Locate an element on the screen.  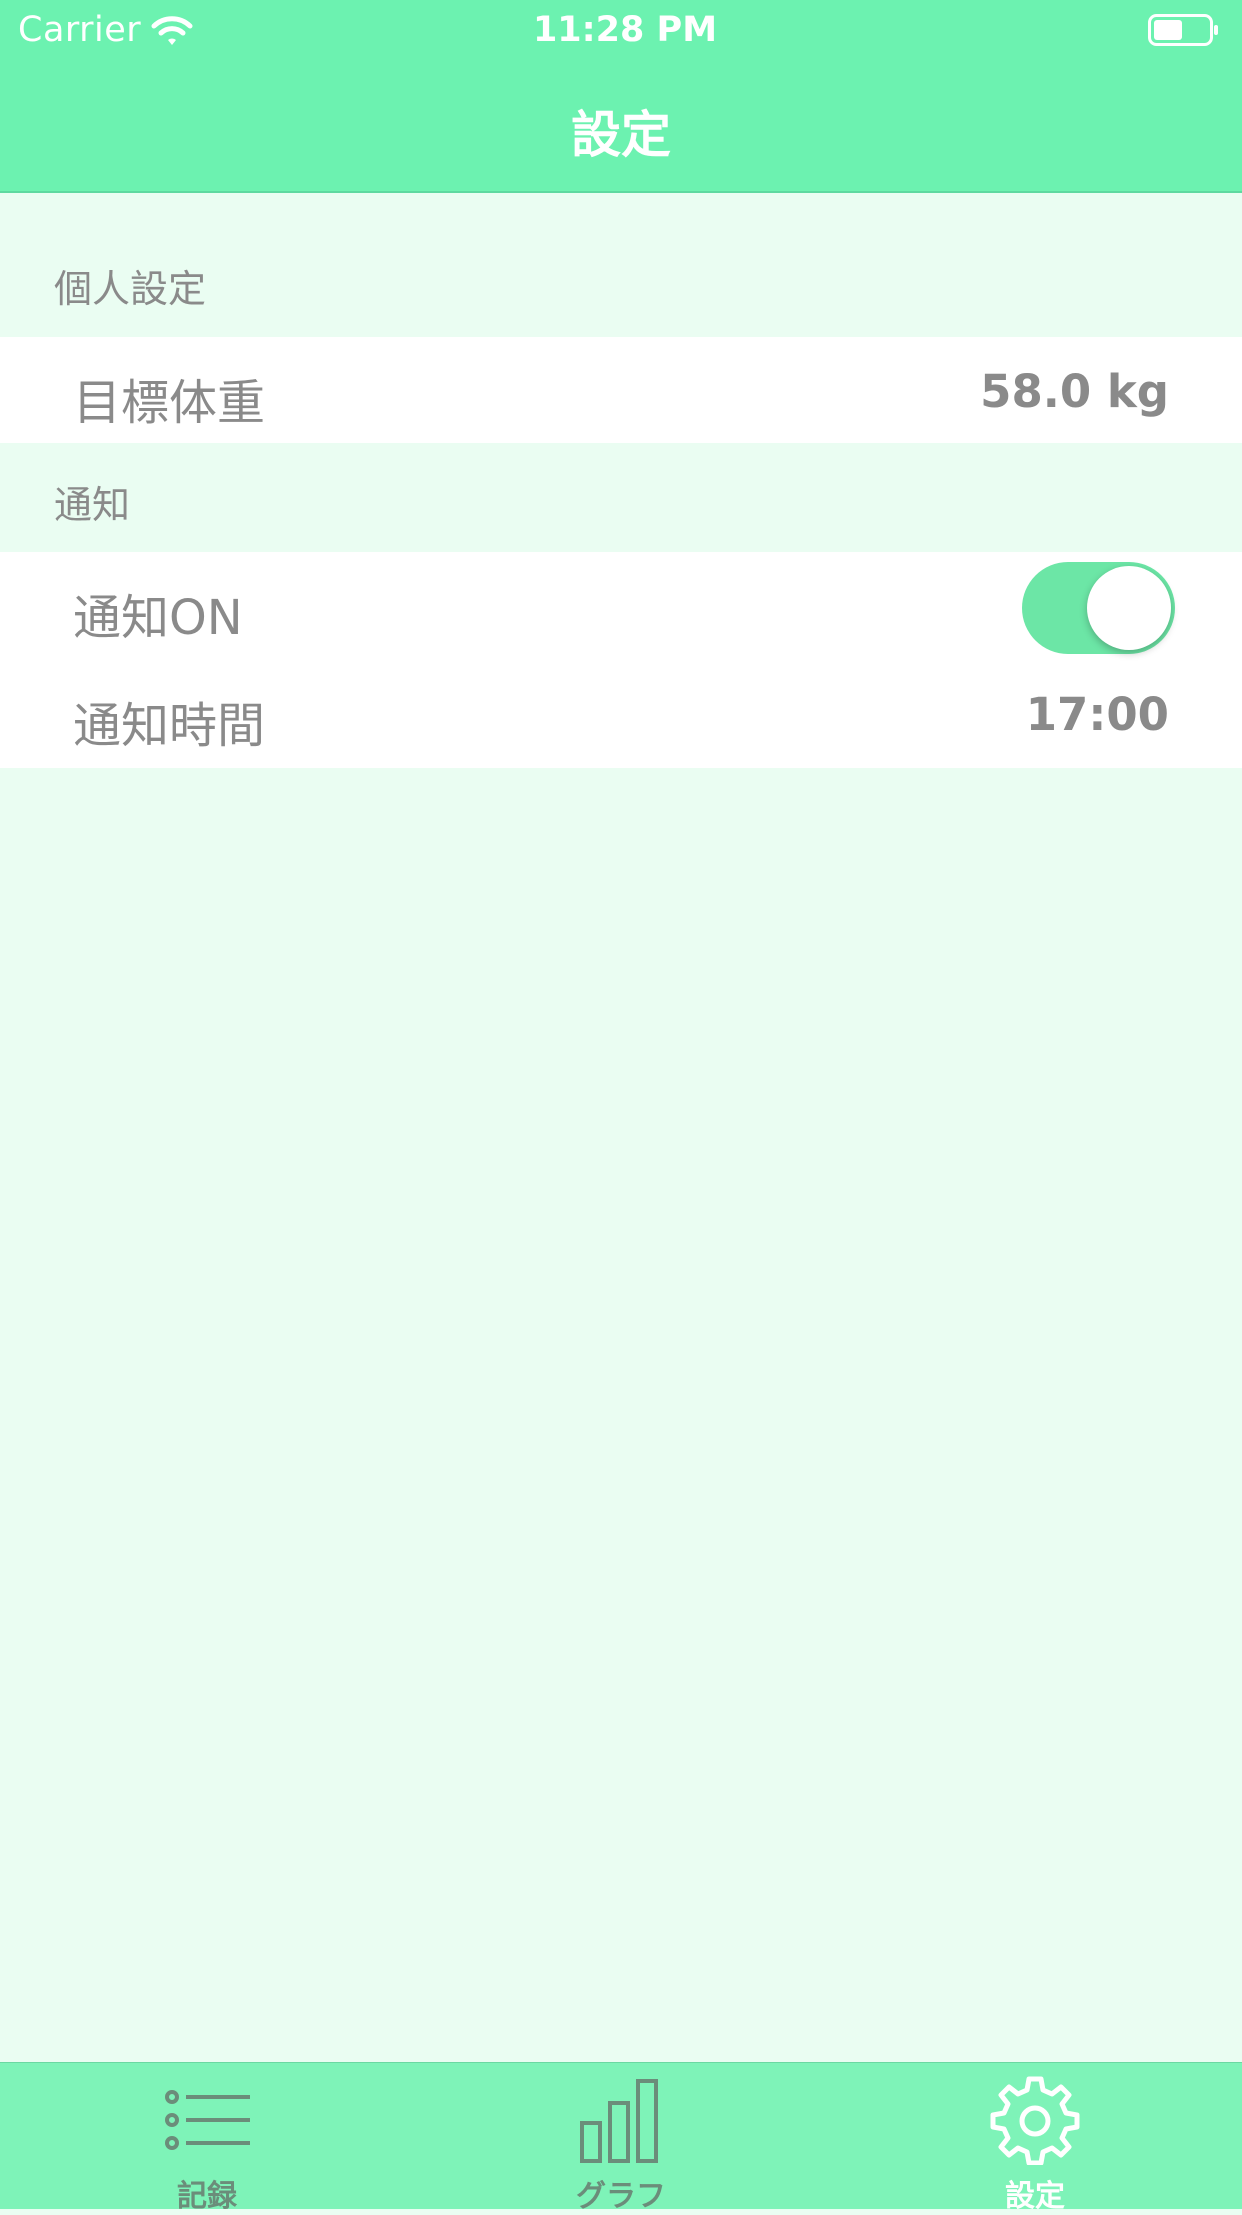
target-weight-label: 目標体重 is located at coordinates (169, 403).